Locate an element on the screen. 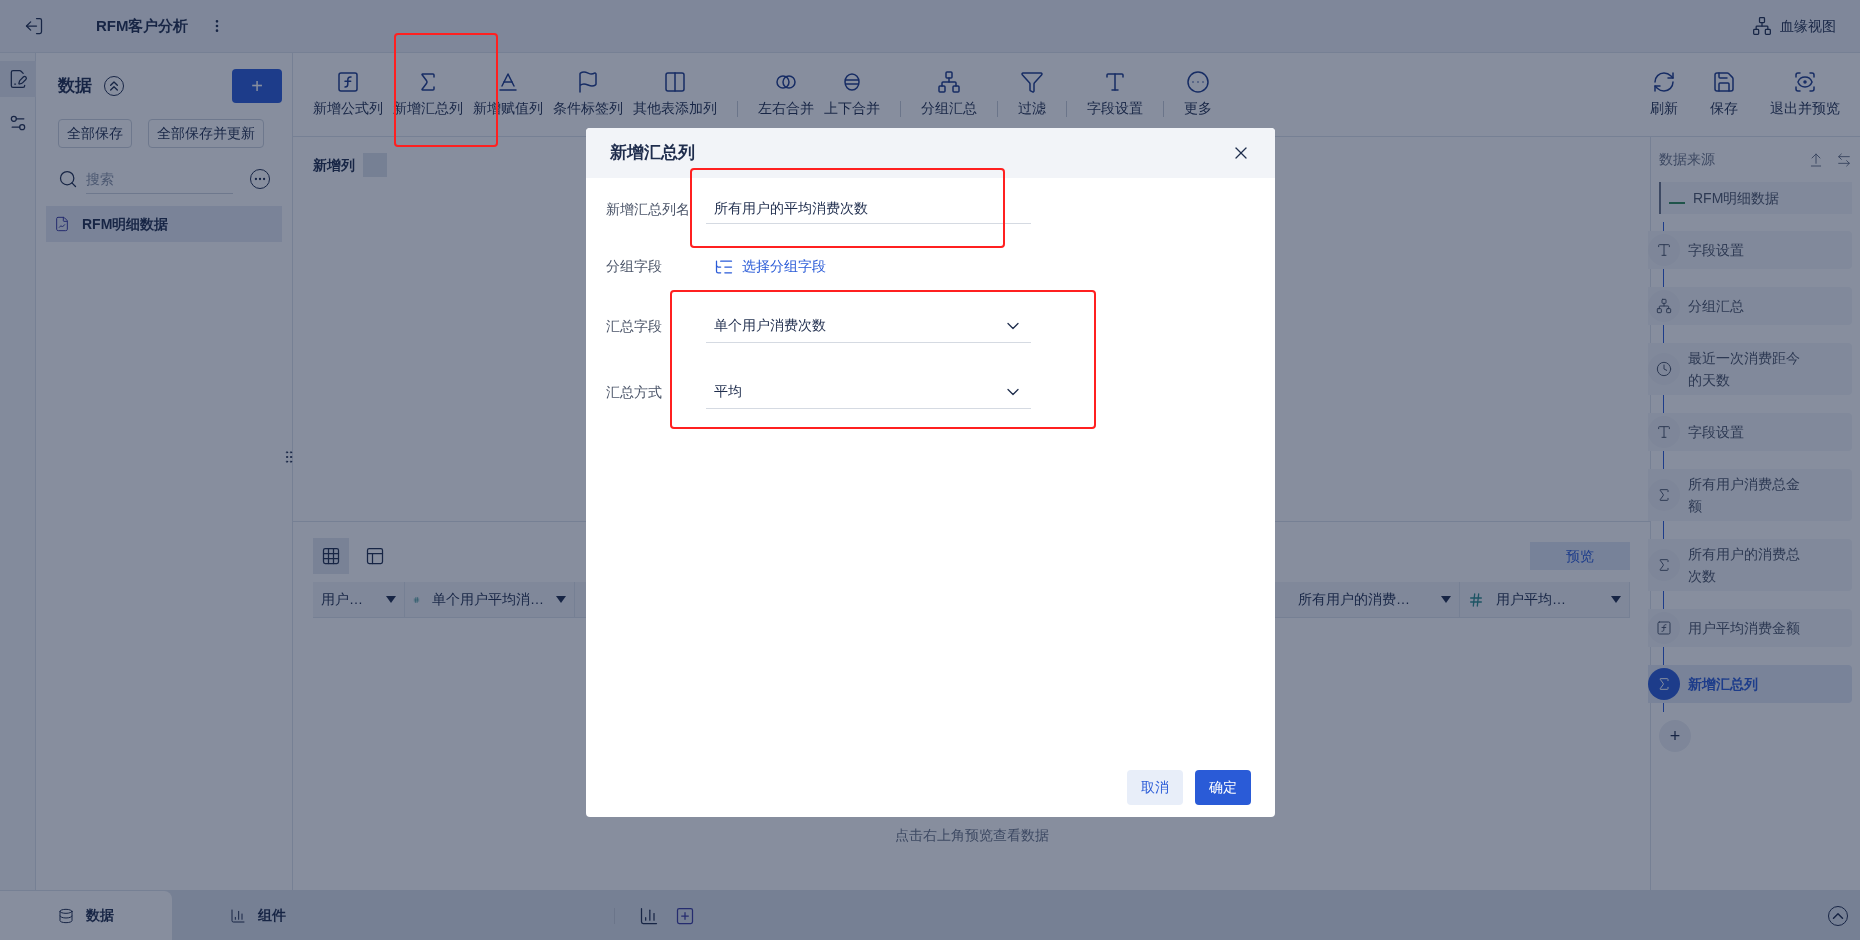 The width and height of the screenshot is (1860, 940). toolbar-button: 刷新 is located at coordinates (1664, 94).